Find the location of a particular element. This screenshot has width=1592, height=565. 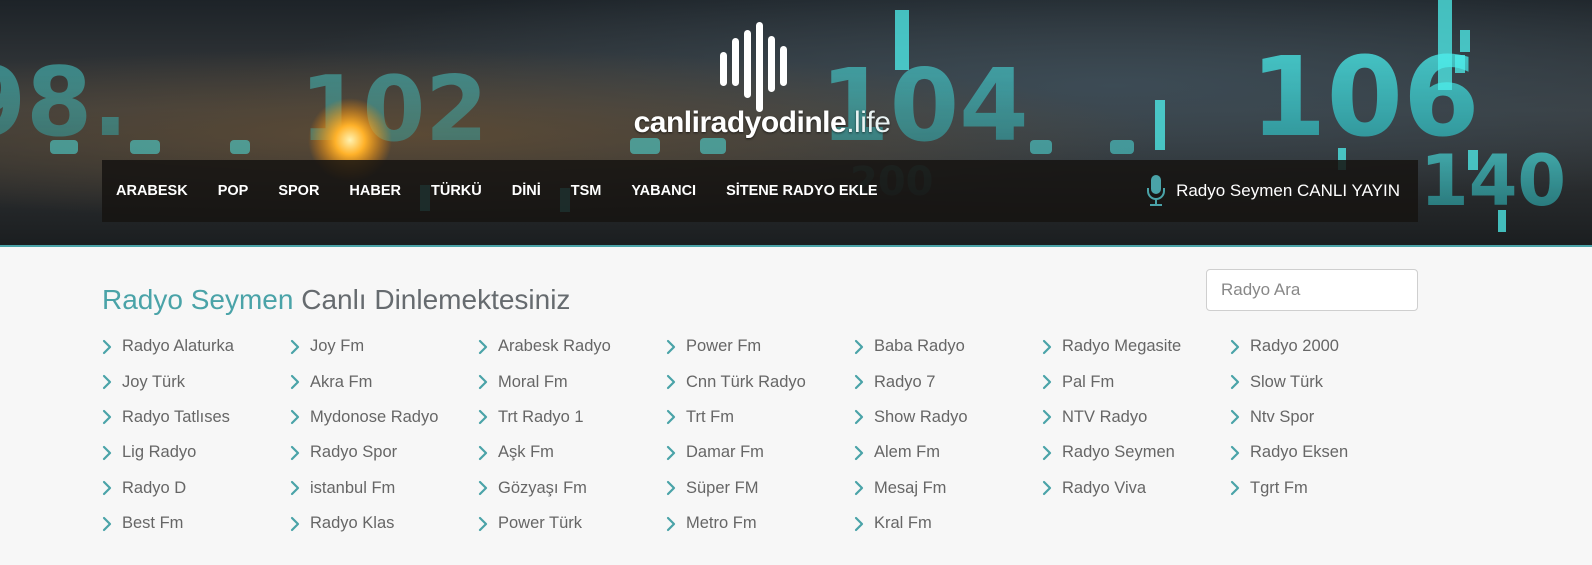

nav-item-turku: TÜRKÜ is located at coordinates (456, 191).